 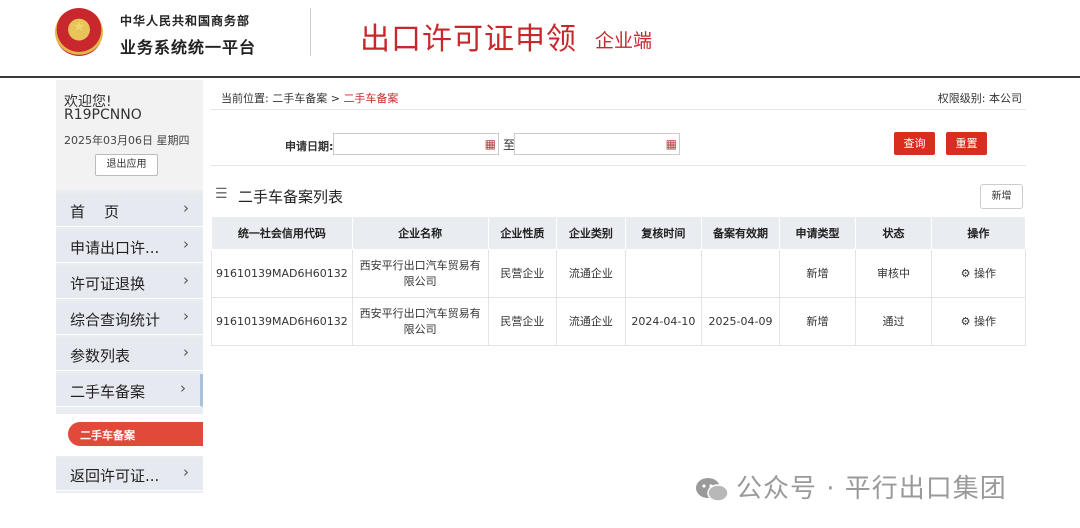 I want to click on watermark: 公众号 · 平行出口集团, so click(x=850, y=486).